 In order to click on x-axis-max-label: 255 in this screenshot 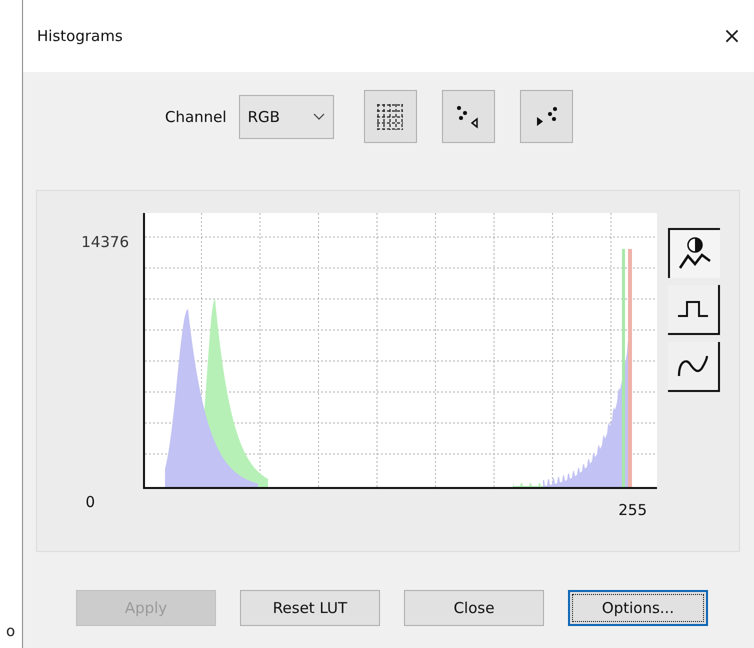, I will do `click(632, 511)`.